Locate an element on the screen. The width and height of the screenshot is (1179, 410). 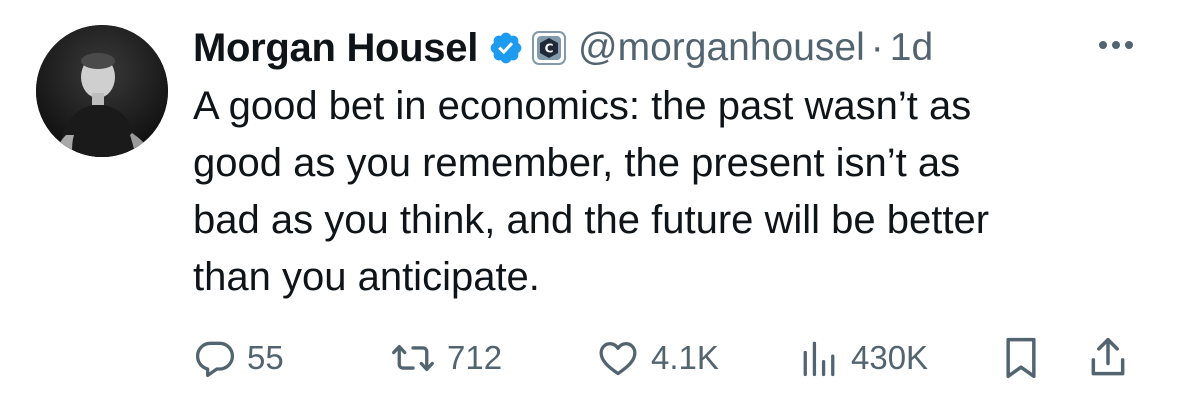
like-button: 4.1K is located at coordinates (657, 358).